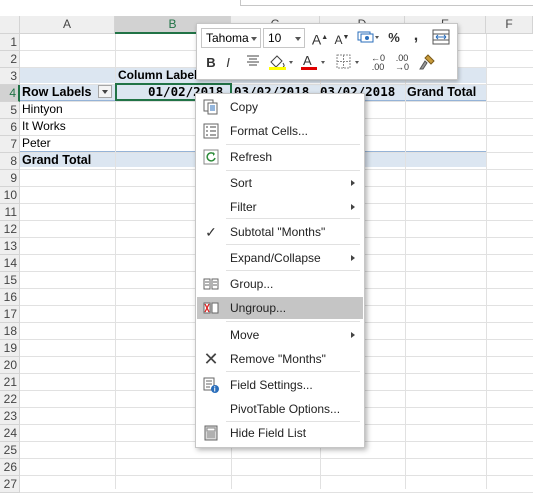  Describe the element at coordinates (44, 126) in the screenshot. I see `pivot-row-item: It Works` at that location.